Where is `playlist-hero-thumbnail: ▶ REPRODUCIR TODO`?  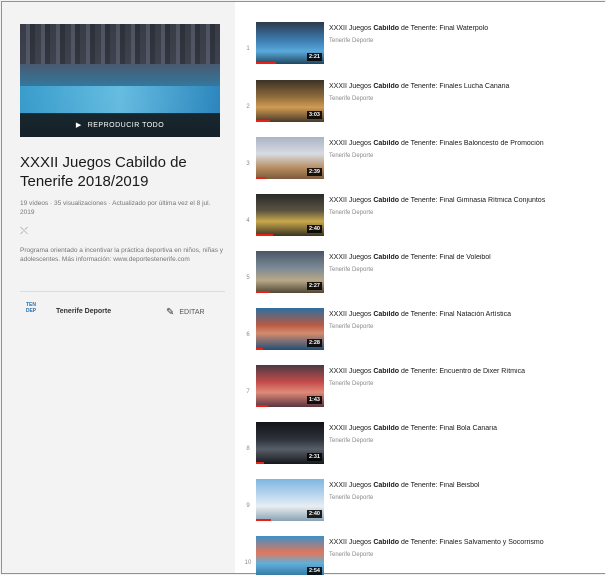
playlist-hero-thumbnail: ▶ REPRODUCIR TODO is located at coordinates (120, 80).